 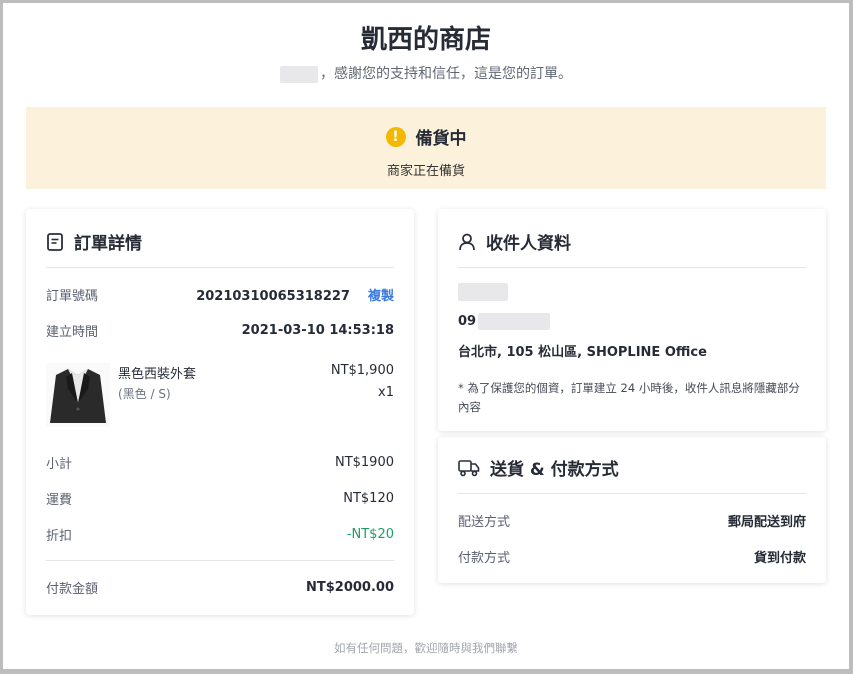 What do you see at coordinates (484, 522) in the screenshot?
I see `delivery-method-label: 配送方式` at bounding box center [484, 522].